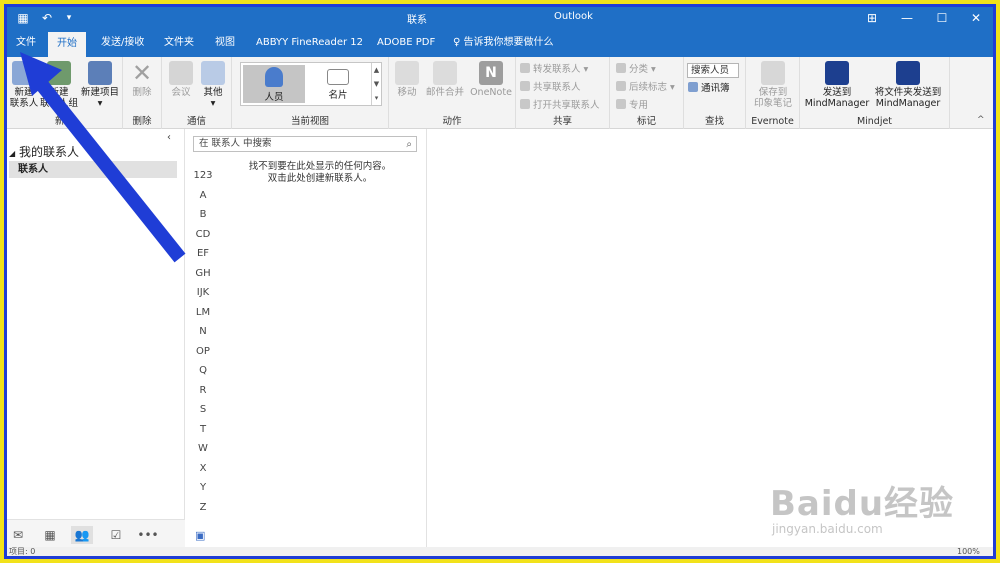  What do you see at coordinates (203, 273) in the screenshot?
I see `index-letter: GH` at bounding box center [203, 273].